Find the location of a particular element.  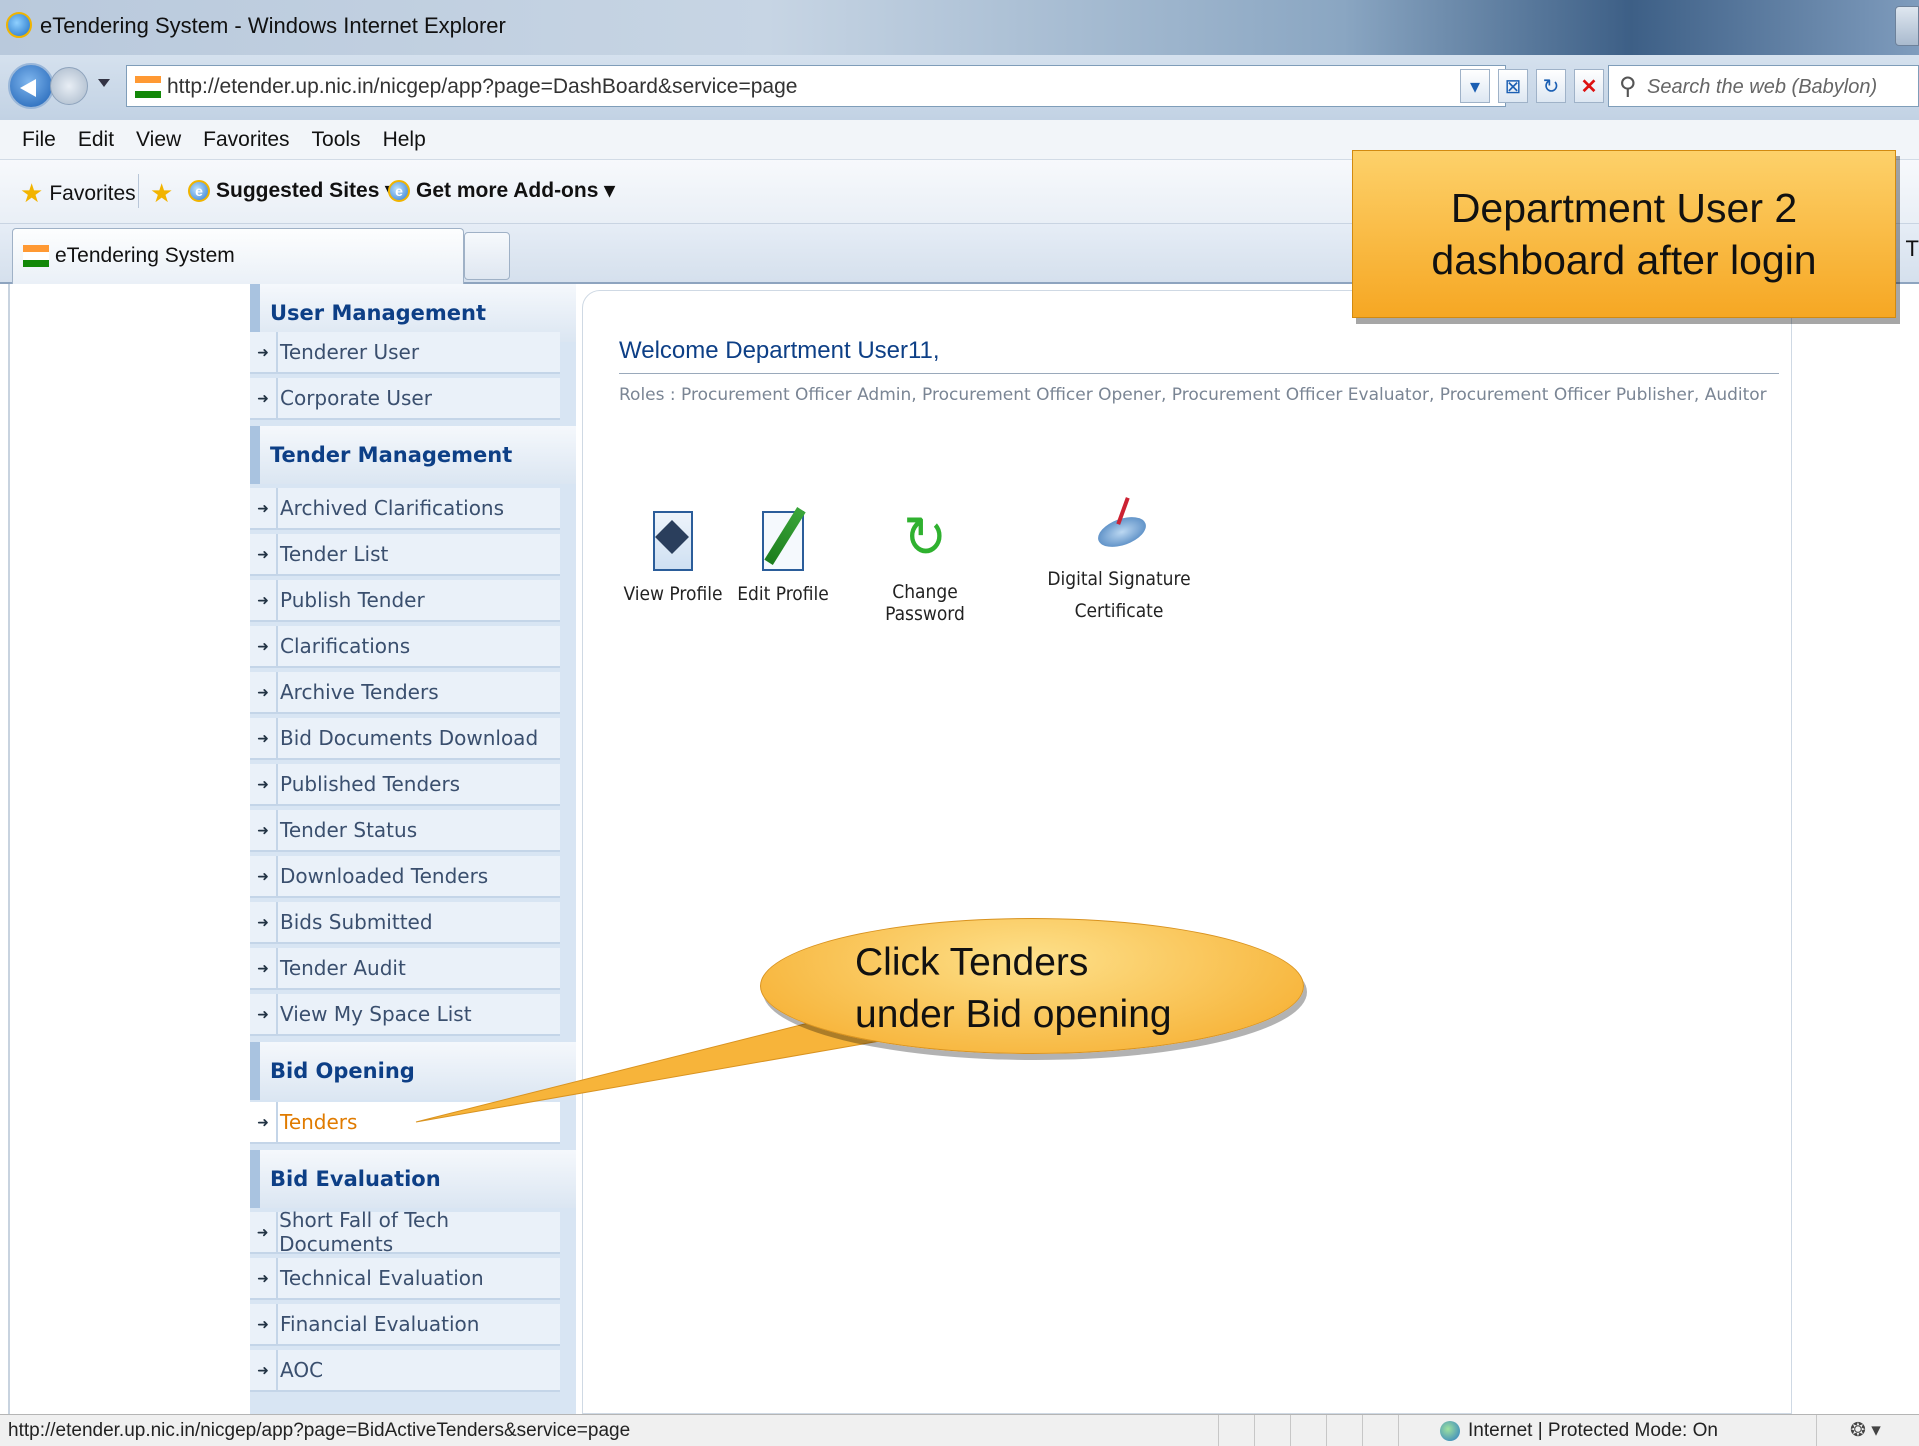

security-zone: Internet | Protected Mode: On is located at coordinates (1579, 1431).